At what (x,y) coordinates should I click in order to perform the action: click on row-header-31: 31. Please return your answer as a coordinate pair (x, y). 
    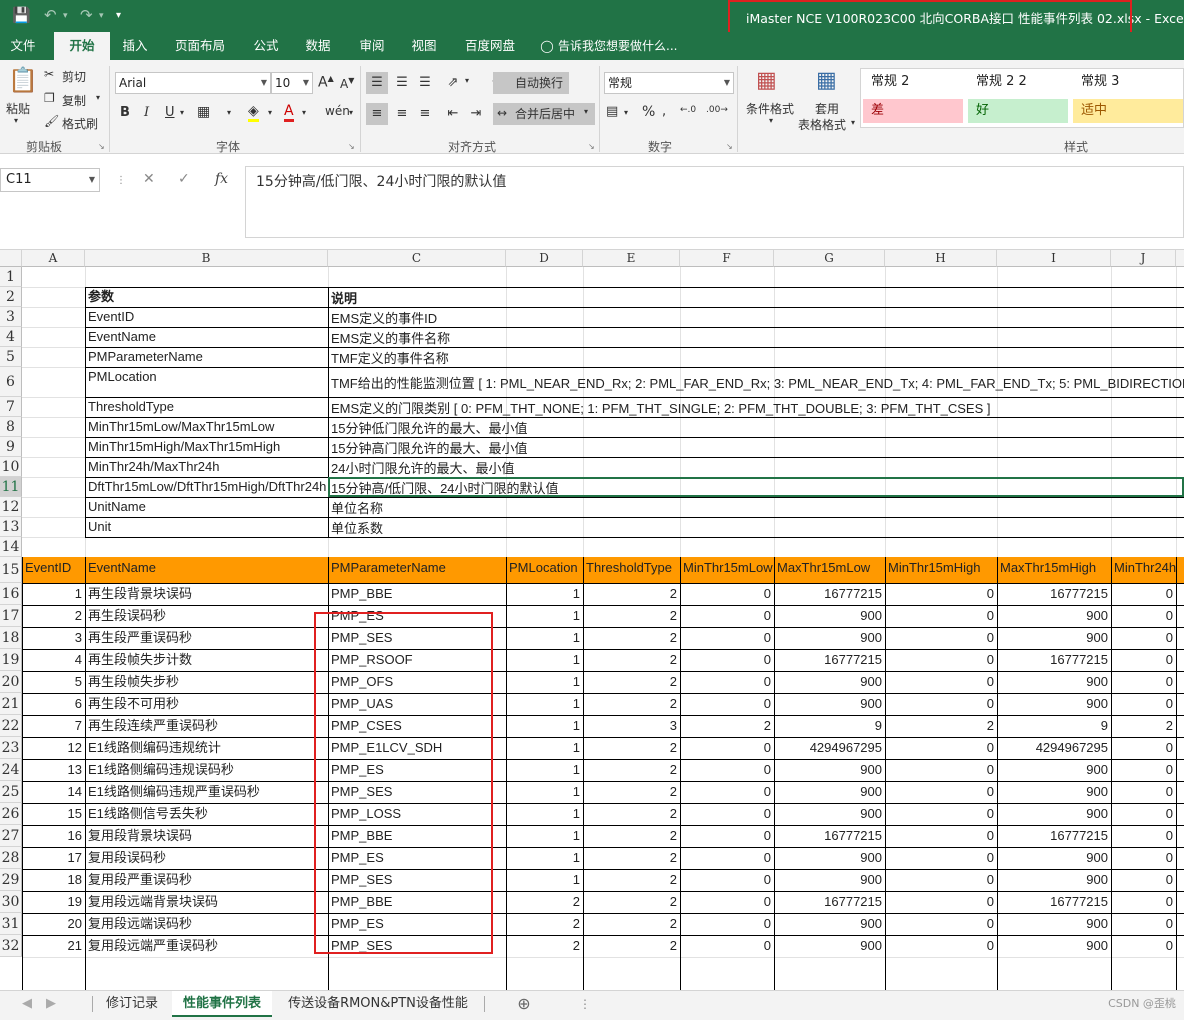
    Looking at the image, I should click on (11, 924).